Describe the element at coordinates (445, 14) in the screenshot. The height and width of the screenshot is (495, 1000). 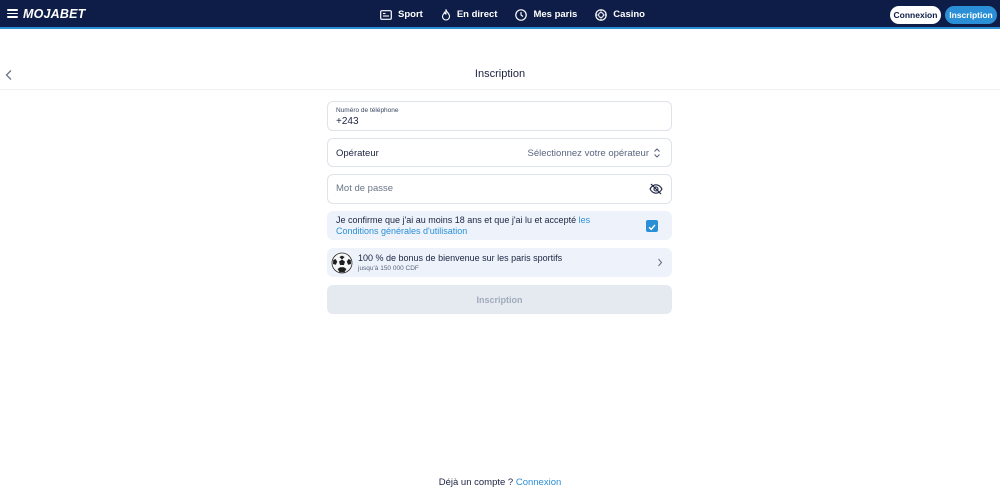
I see `live-flame-icon` at that location.